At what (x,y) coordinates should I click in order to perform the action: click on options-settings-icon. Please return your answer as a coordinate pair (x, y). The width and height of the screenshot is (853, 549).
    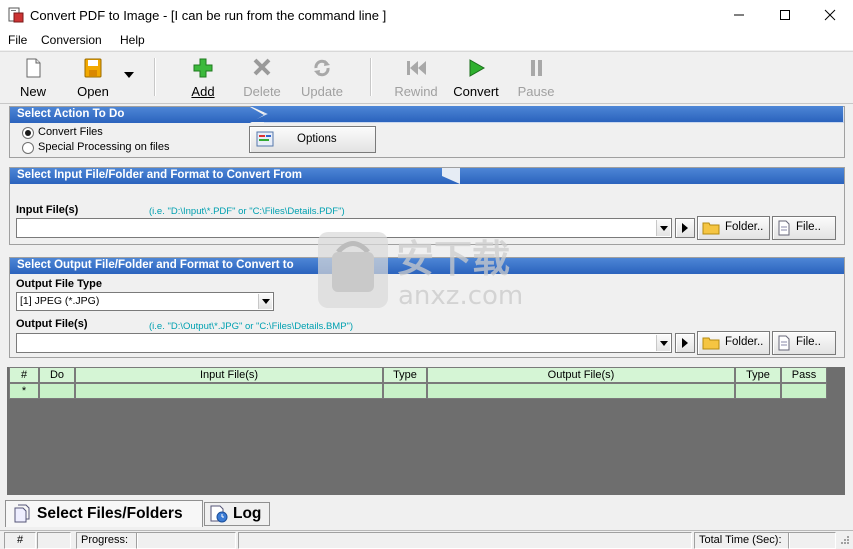
    Looking at the image, I should click on (265, 139).